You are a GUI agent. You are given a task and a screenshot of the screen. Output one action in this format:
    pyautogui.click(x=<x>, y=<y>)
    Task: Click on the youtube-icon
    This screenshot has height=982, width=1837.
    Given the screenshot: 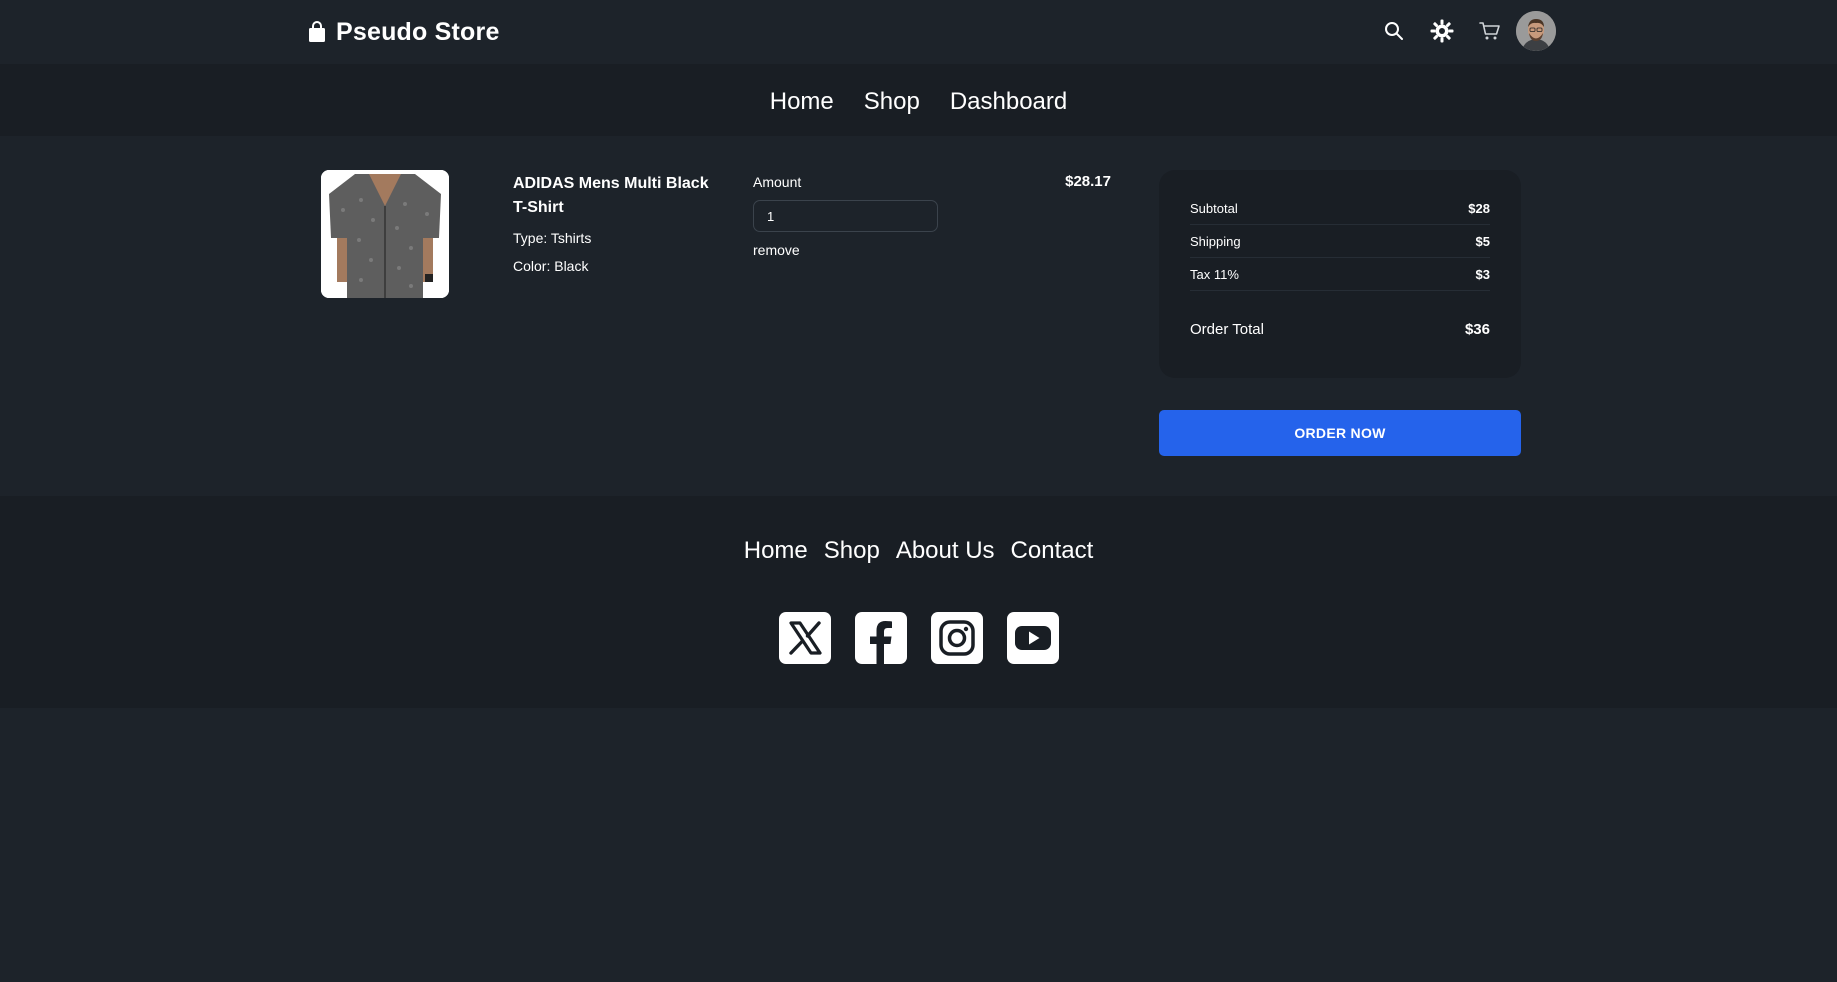 What is the action you would take?
    pyautogui.click(x=1032, y=638)
    